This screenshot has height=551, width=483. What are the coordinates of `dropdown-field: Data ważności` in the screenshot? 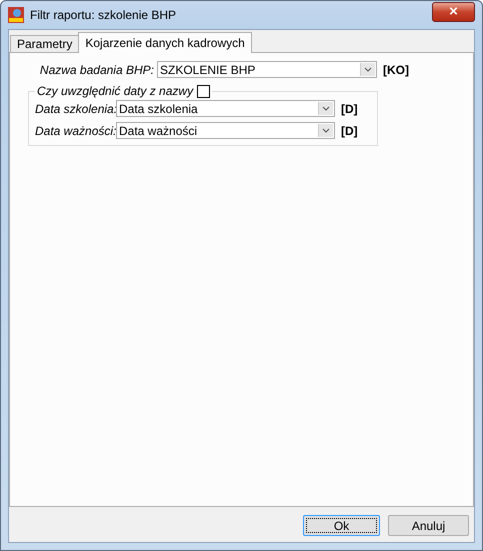 It's located at (225, 130).